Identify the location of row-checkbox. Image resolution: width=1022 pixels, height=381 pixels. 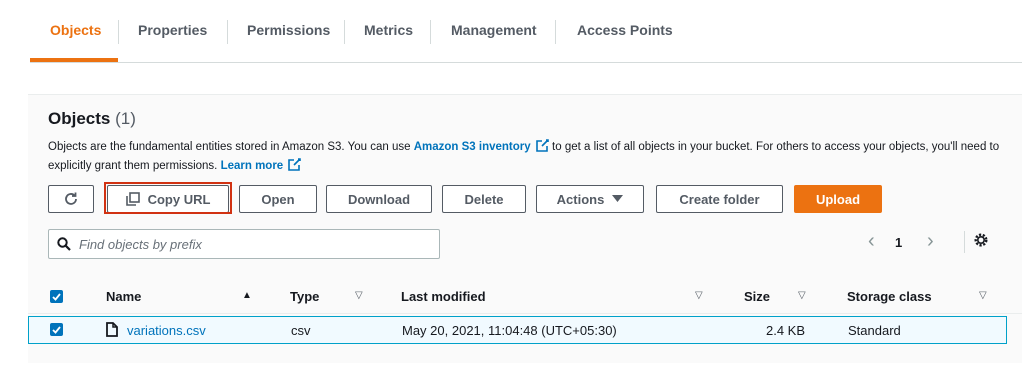
(56, 329).